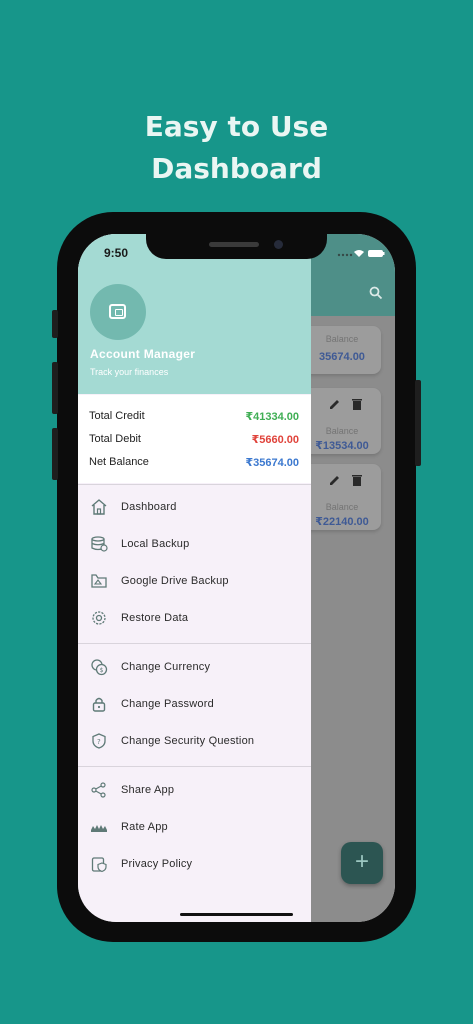  What do you see at coordinates (376, 294) in the screenshot?
I see `search-icon` at bounding box center [376, 294].